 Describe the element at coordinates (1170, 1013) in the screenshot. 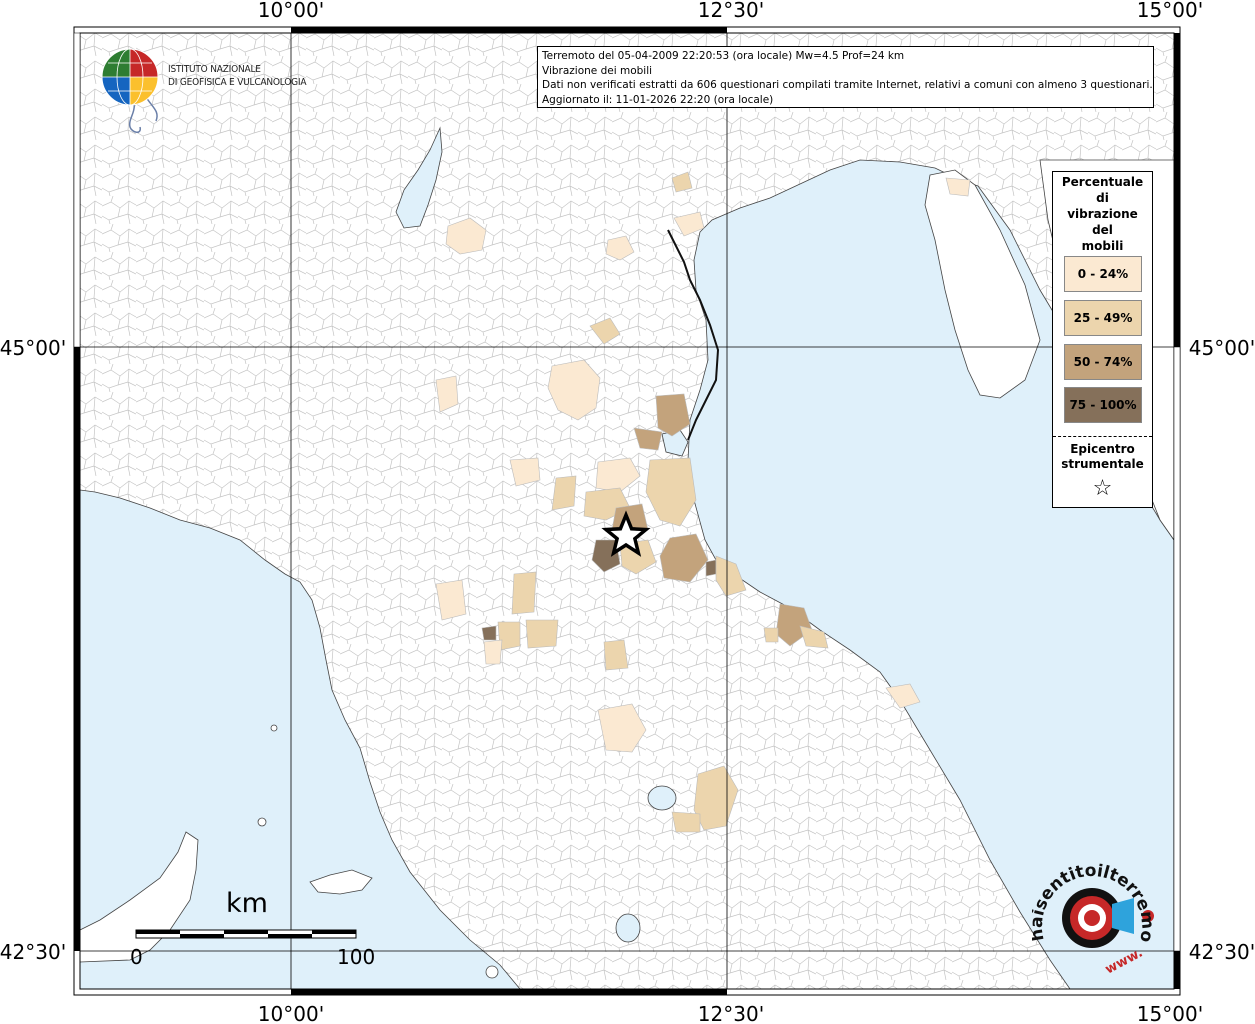

I see `lon-label-bottom-right: 15°00'` at that location.